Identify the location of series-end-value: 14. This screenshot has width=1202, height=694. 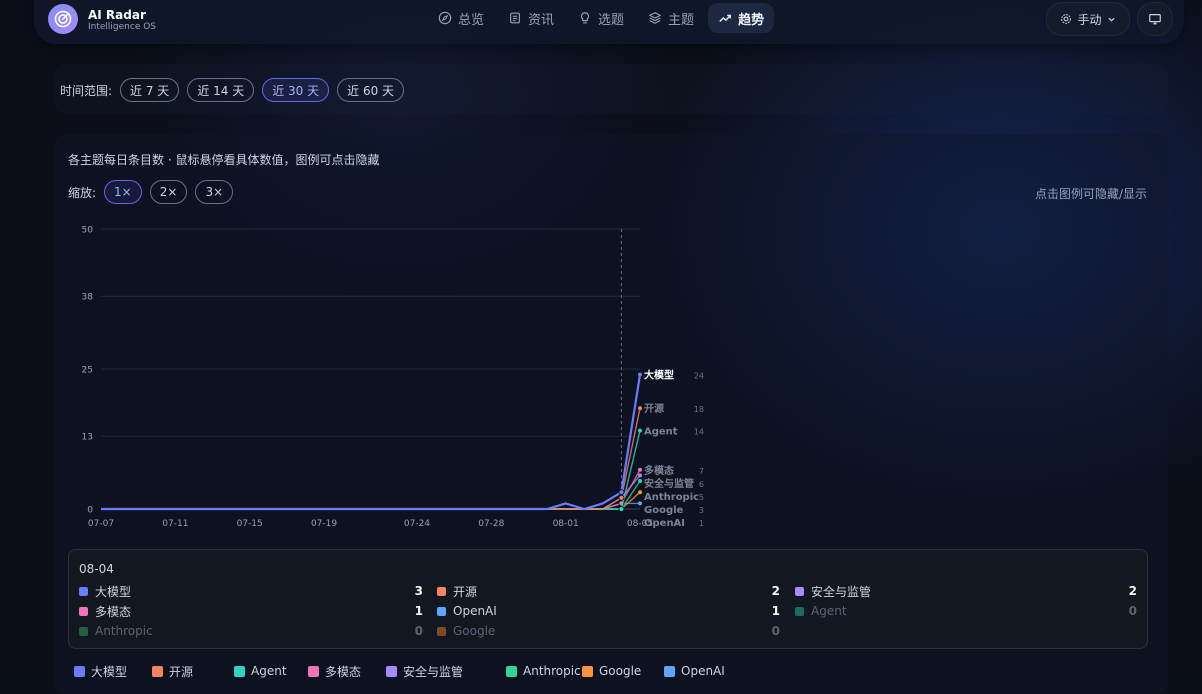
(699, 432).